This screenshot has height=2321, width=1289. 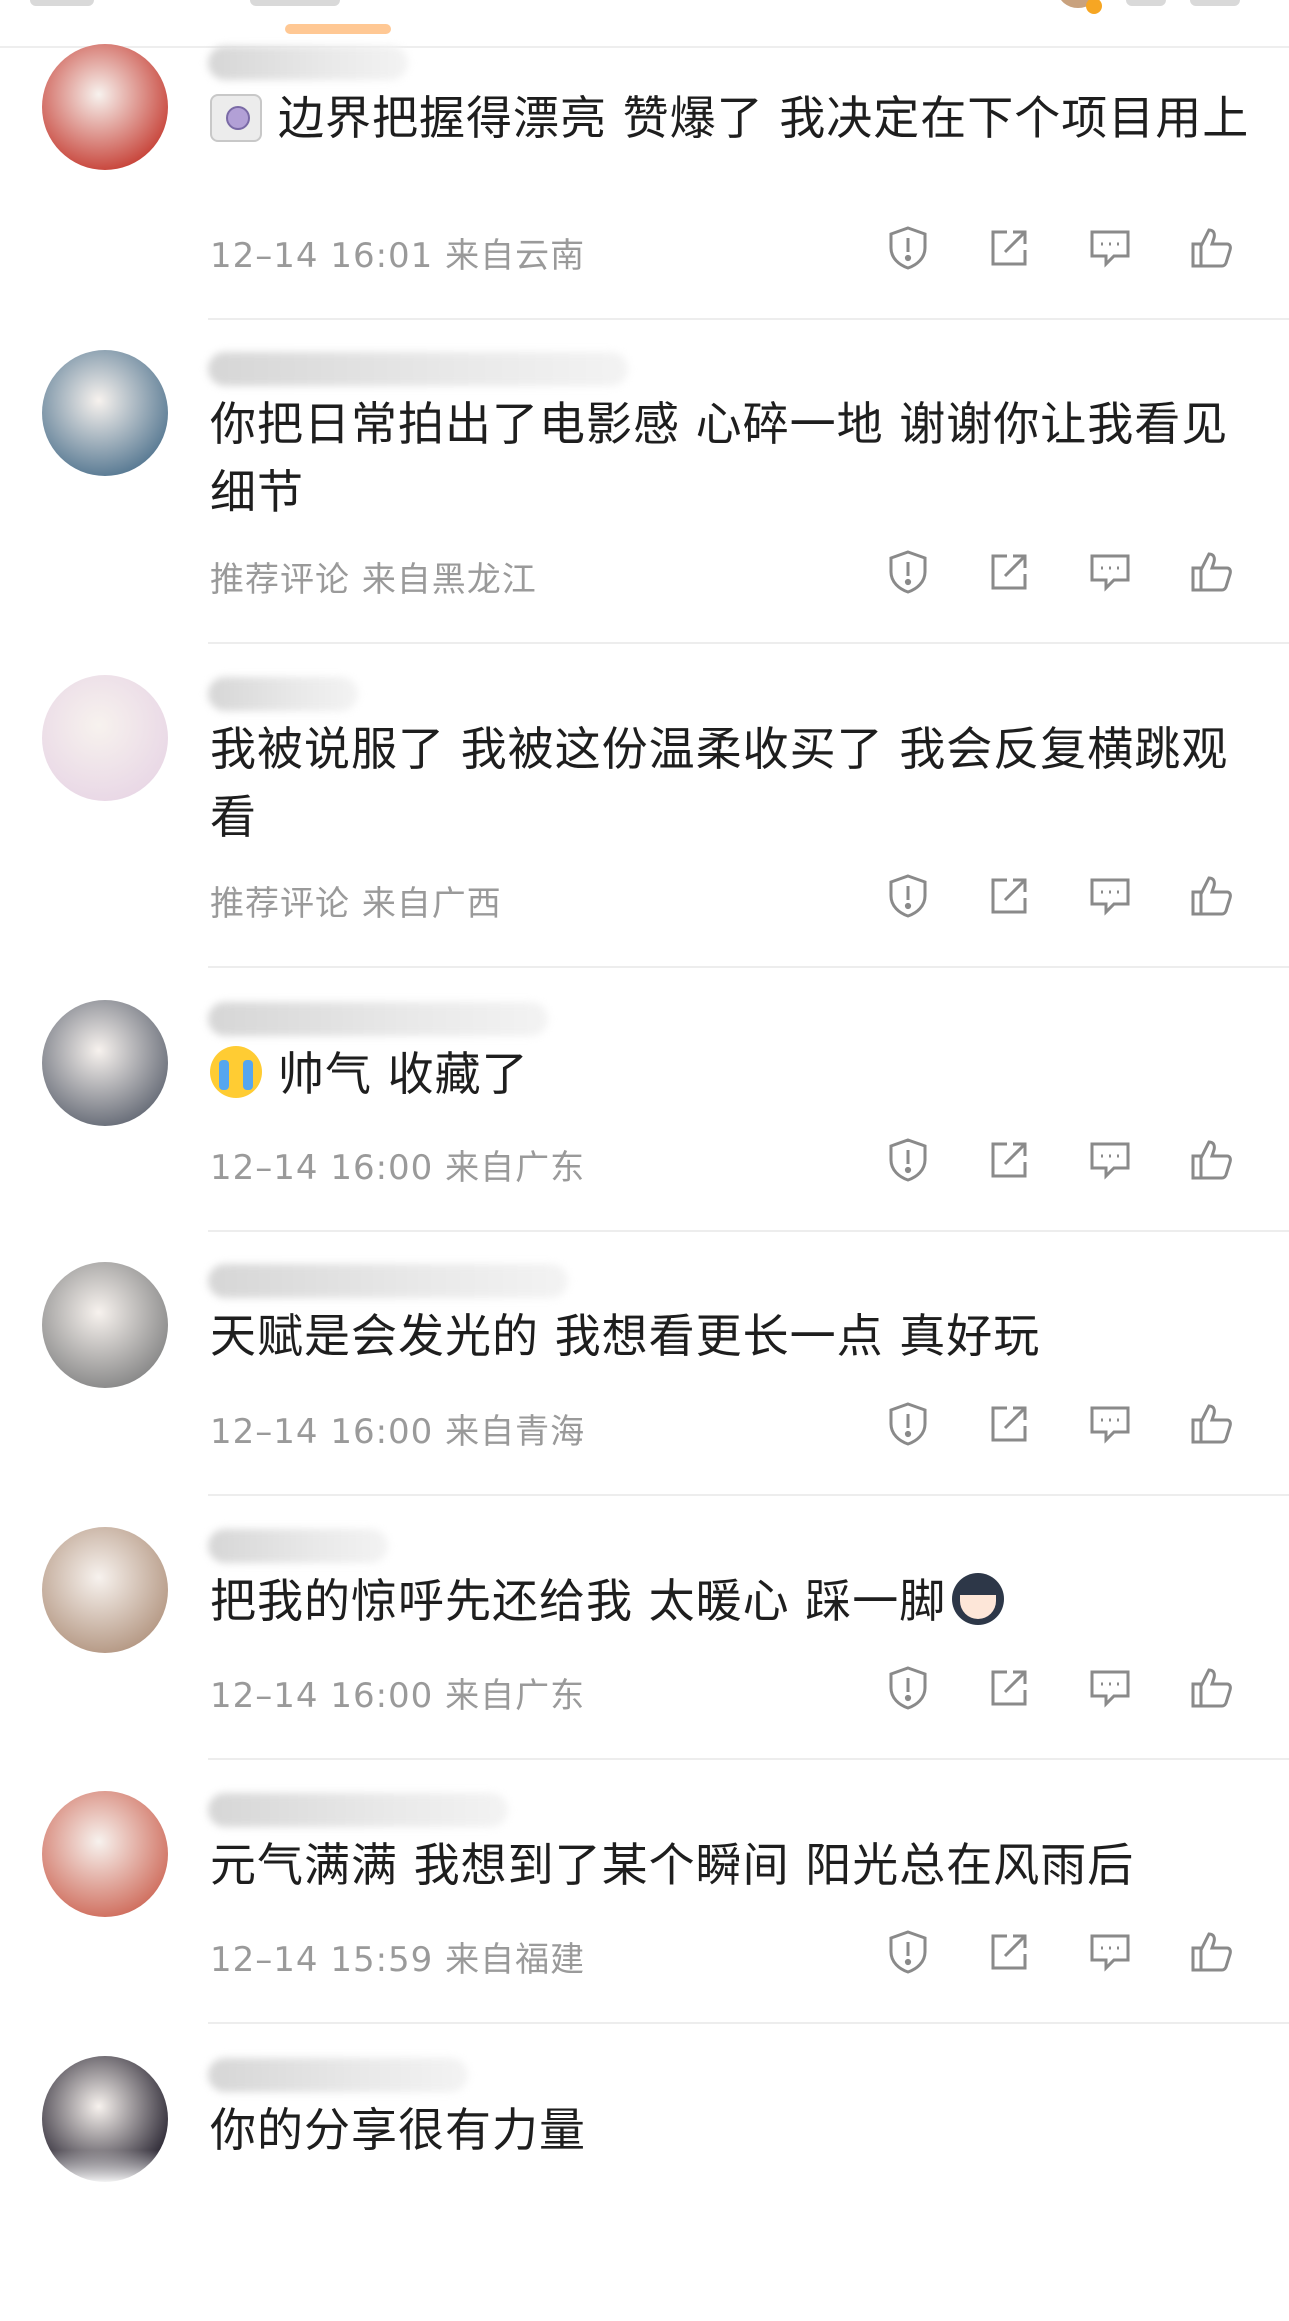 What do you see at coordinates (449, 580) in the screenshot?
I see `comment-location: 来自黑龙江` at bounding box center [449, 580].